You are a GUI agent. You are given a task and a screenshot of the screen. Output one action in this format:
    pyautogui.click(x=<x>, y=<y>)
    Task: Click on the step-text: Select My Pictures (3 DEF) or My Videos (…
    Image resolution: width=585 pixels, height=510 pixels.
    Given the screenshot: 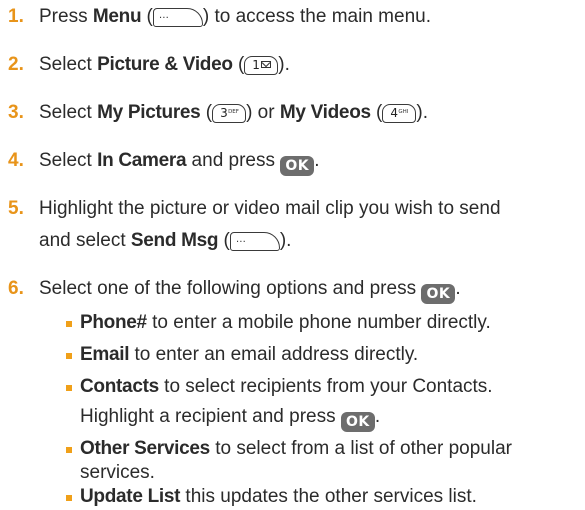 What is the action you would take?
    pyautogui.click(x=233, y=113)
    